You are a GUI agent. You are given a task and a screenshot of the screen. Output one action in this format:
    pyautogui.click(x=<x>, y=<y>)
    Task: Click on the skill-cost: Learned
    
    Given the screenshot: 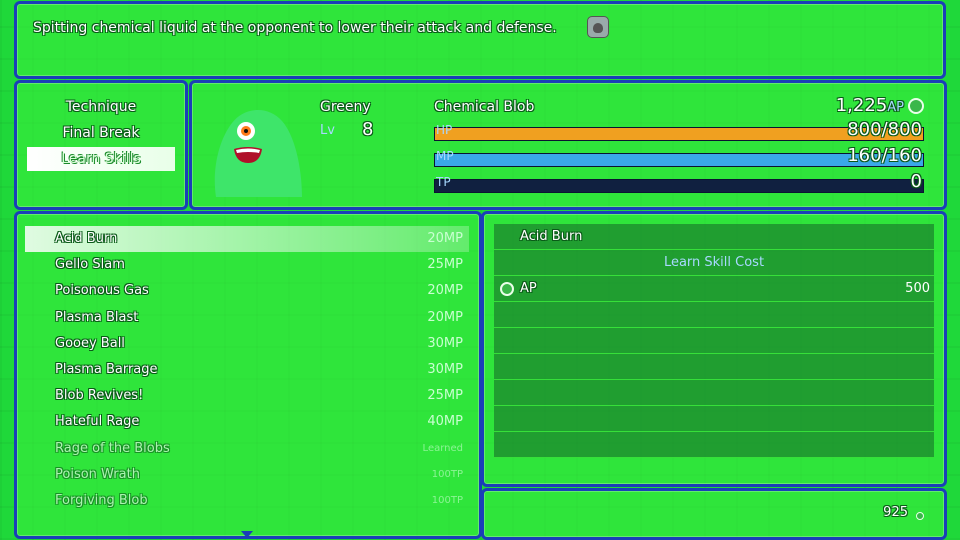 What is the action you would take?
    pyautogui.click(x=442, y=448)
    